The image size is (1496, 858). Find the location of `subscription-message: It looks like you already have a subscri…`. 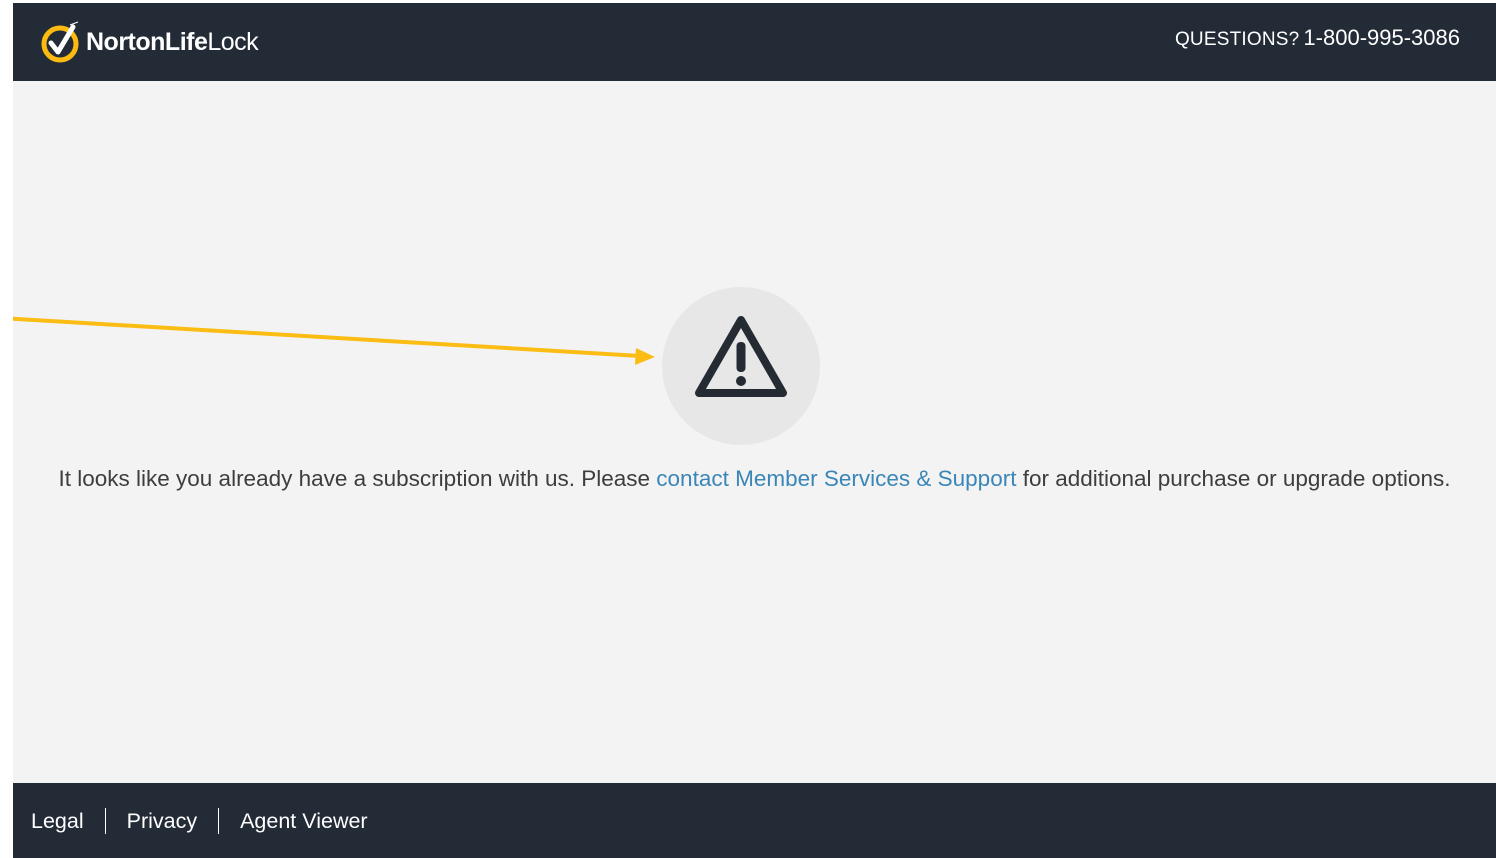

subscription-message: It looks like you already have a subscri… is located at coordinates (754, 479).